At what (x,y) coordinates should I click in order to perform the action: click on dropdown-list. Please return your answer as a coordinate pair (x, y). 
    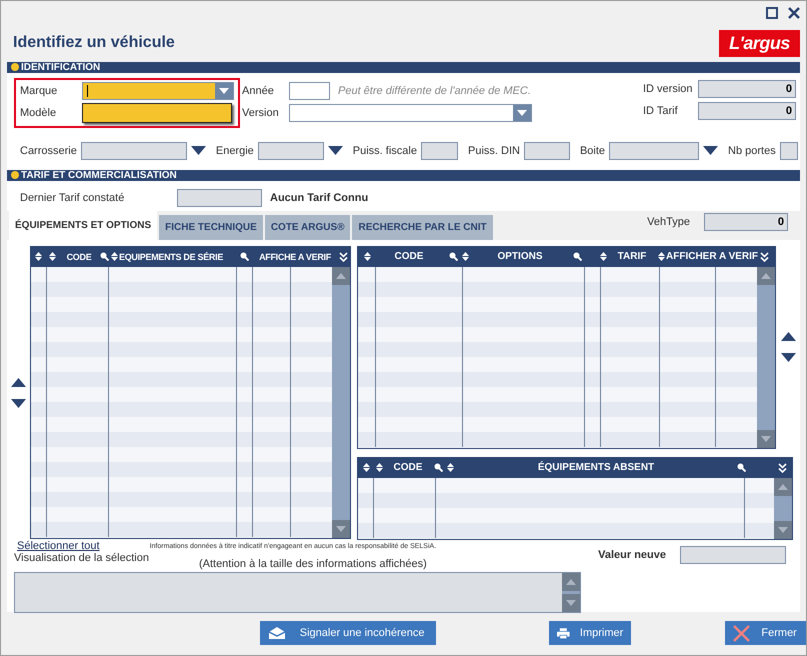
    Looking at the image, I should click on (157, 112).